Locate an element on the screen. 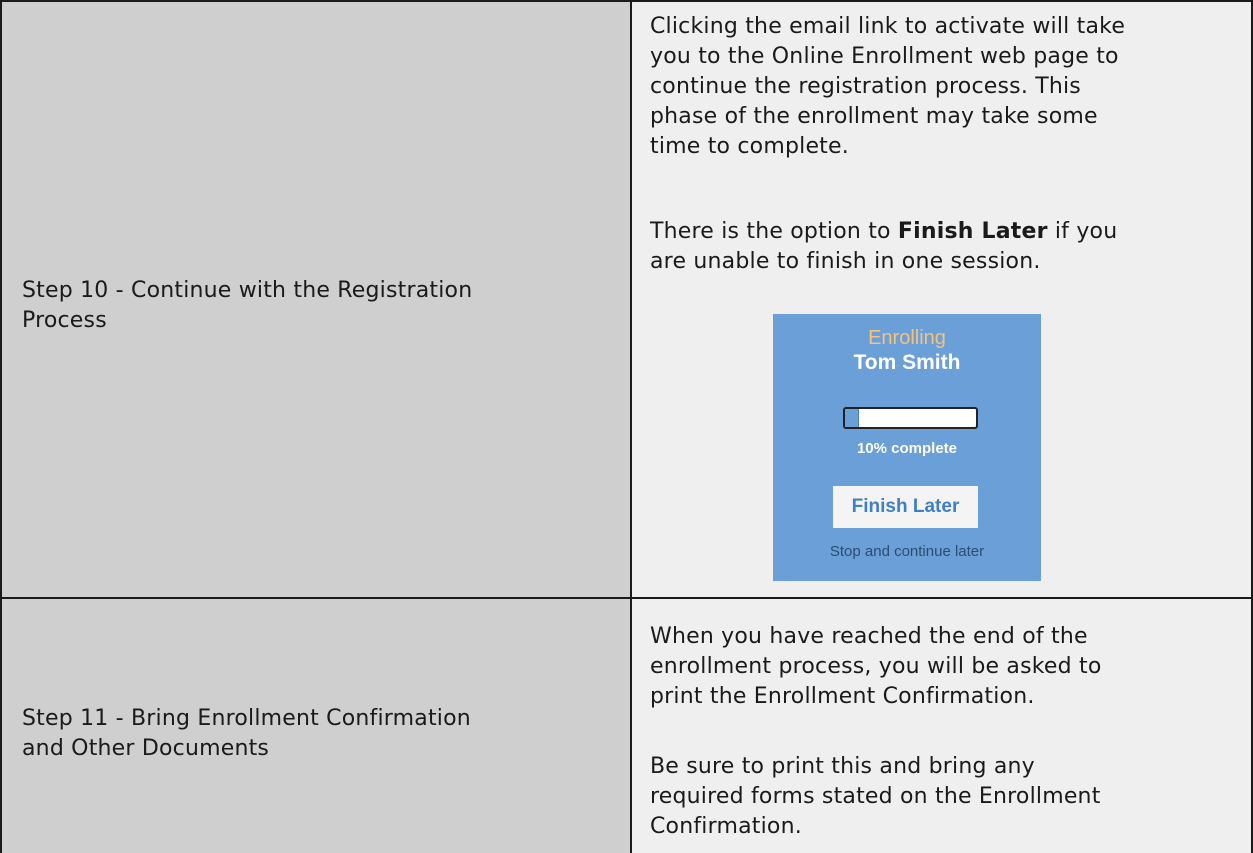 The width and height of the screenshot is (1253, 853). step-10-desc-line: continue the registration process. This is located at coordinates (865, 86).